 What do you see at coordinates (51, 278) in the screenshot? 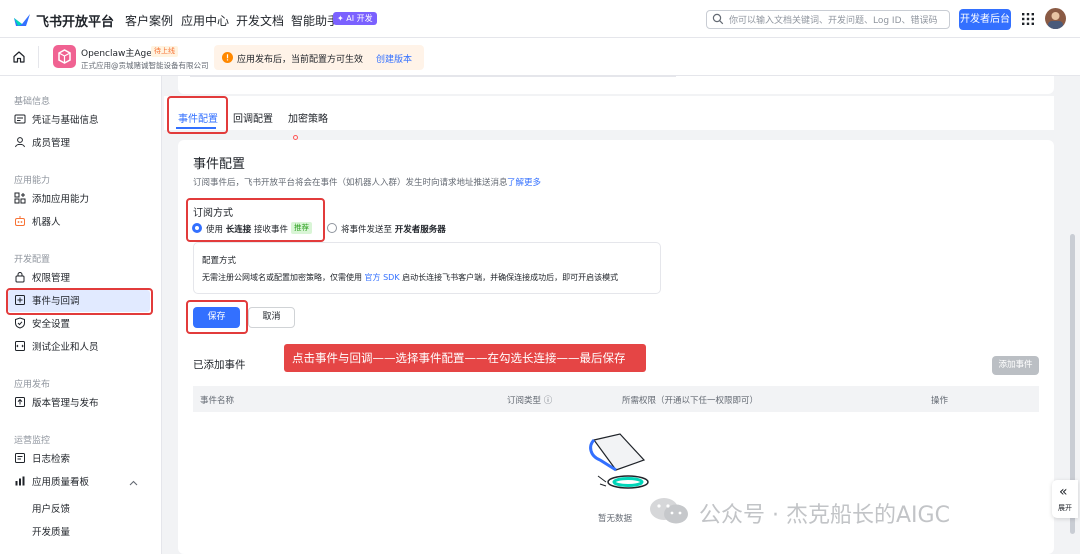
I see `sidebar-item-label: 权限管理` at bounding box center [51, 278].